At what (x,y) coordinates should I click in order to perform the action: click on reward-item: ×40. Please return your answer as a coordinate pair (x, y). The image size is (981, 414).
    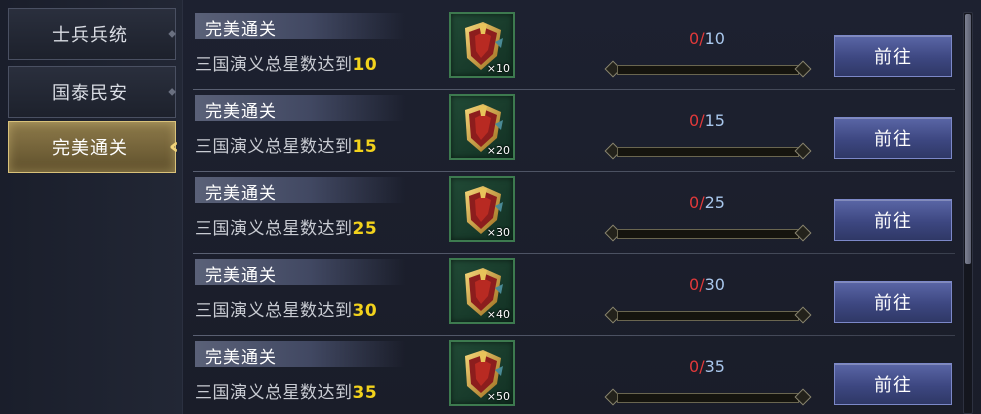
    Looking at the image, I should click on (482, 291).